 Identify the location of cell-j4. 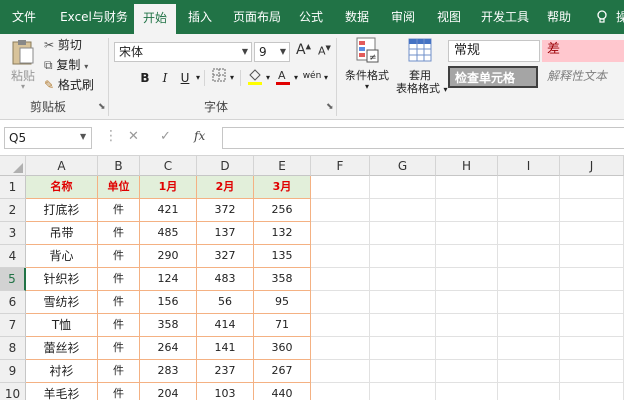
(592, 256).